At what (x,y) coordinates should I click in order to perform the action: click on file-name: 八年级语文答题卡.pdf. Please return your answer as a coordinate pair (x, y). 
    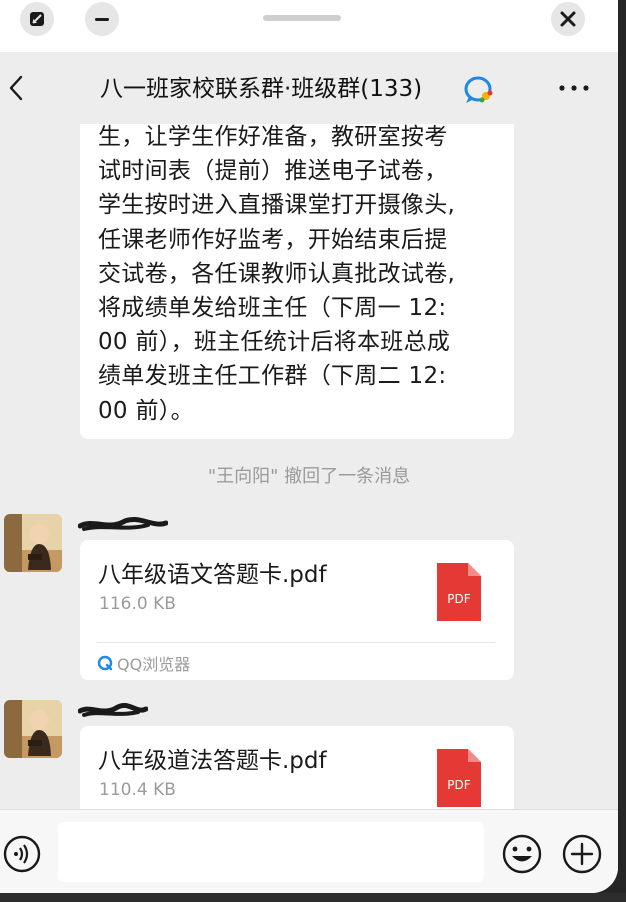
    Looking at the image, I should click on (212, 575).